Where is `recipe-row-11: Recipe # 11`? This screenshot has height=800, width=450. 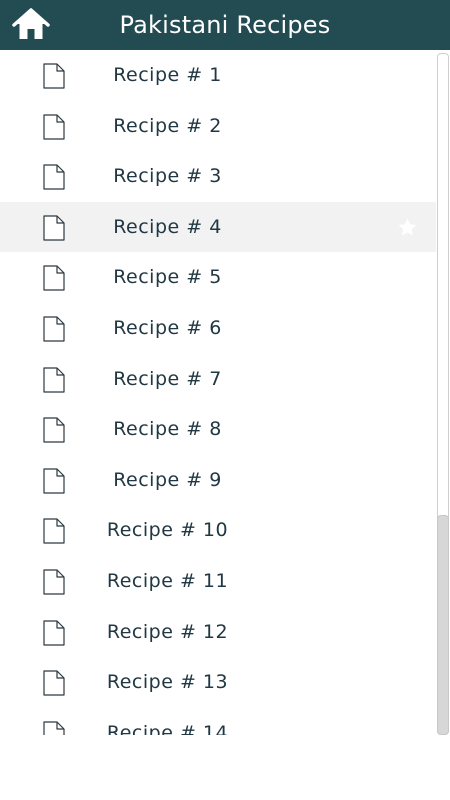 recipe-row-11: Recipe # 11 is located at coordinates (218, 581).